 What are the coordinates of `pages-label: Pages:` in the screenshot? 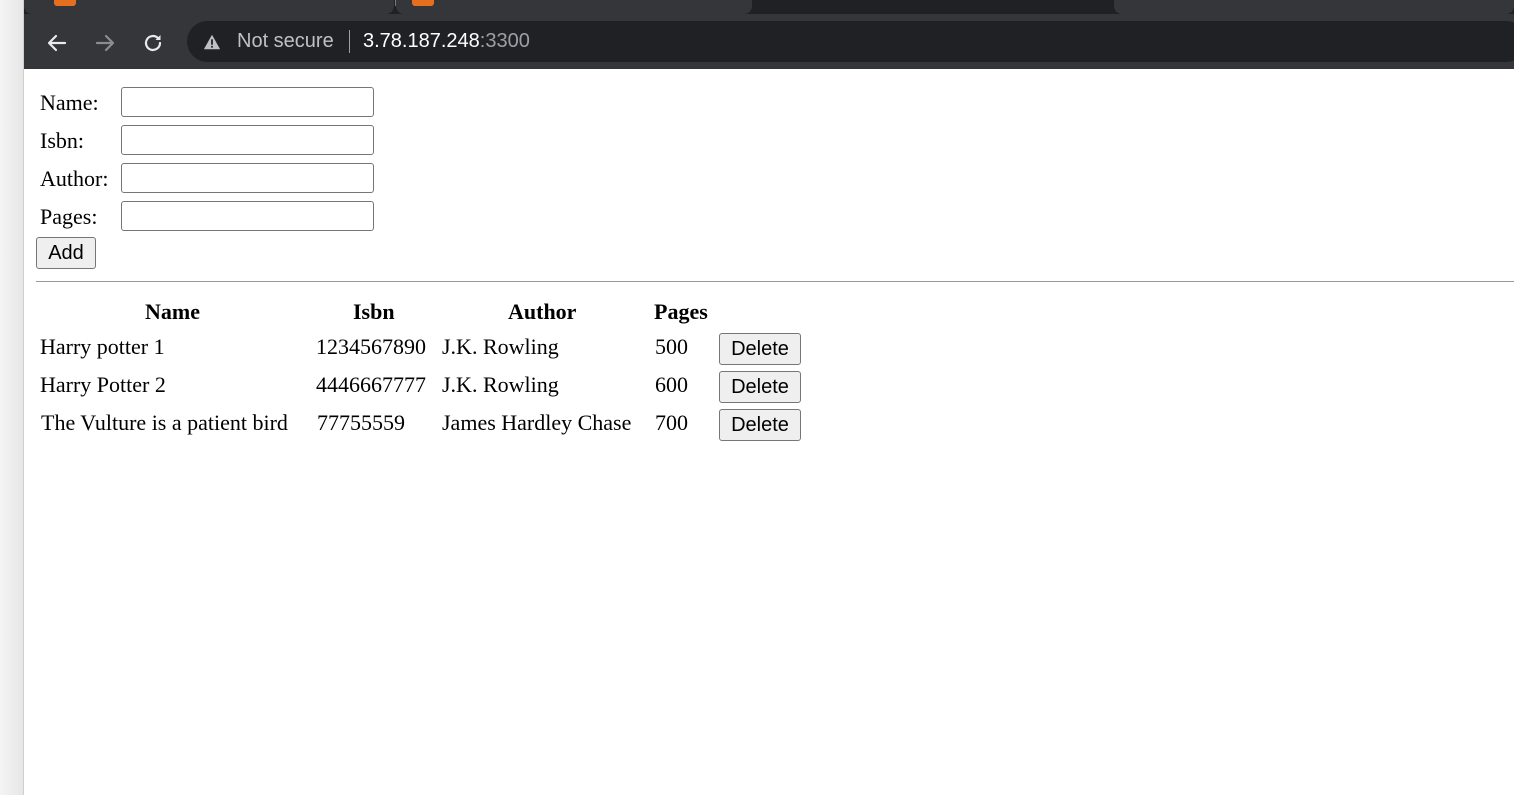 It's located at (69, 216).